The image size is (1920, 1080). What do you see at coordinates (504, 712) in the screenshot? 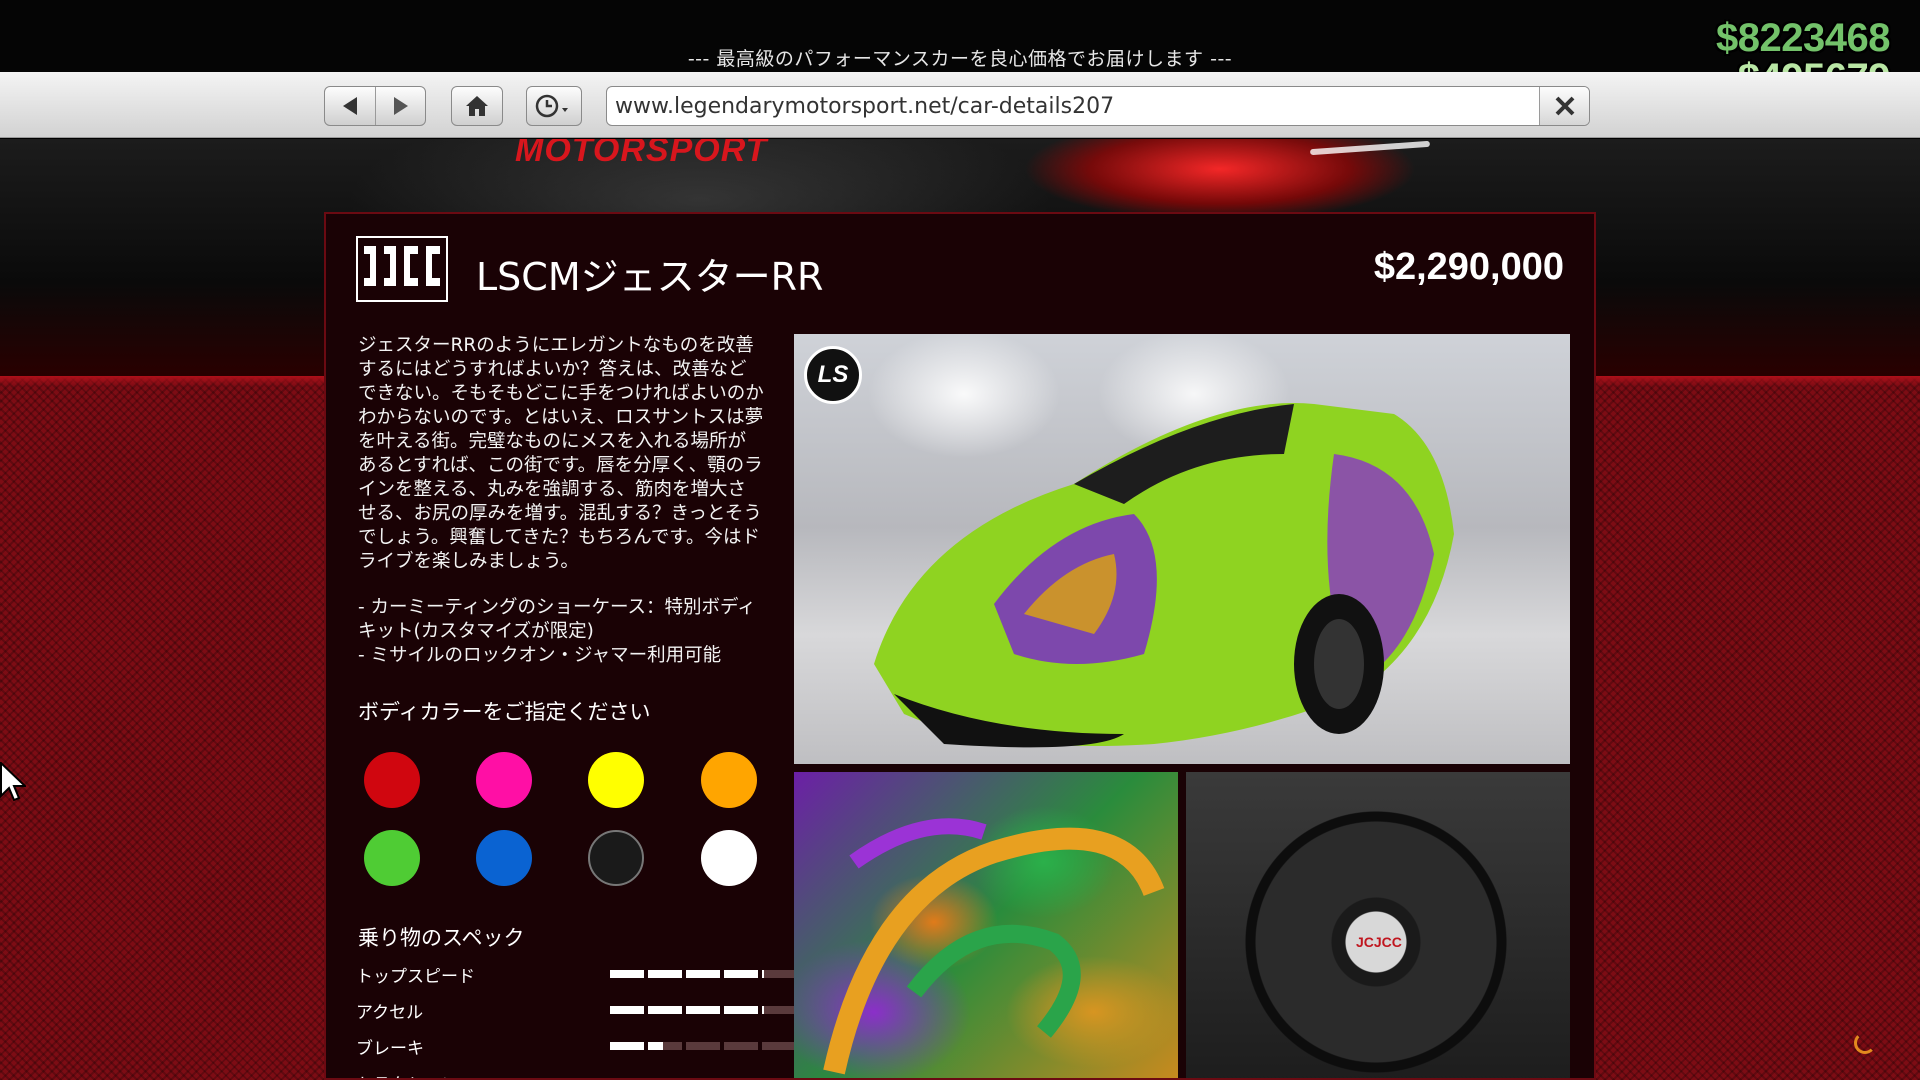
I see `color-heading: ボディカラーをご指定ください` at bounding box center [504, 712].